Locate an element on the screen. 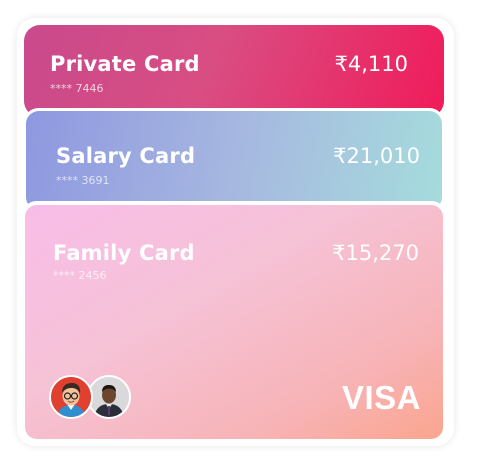 Image resolution: width=481 pixels, height=462 pixels. avatar-man-photo is located at coordinates (109, 397).